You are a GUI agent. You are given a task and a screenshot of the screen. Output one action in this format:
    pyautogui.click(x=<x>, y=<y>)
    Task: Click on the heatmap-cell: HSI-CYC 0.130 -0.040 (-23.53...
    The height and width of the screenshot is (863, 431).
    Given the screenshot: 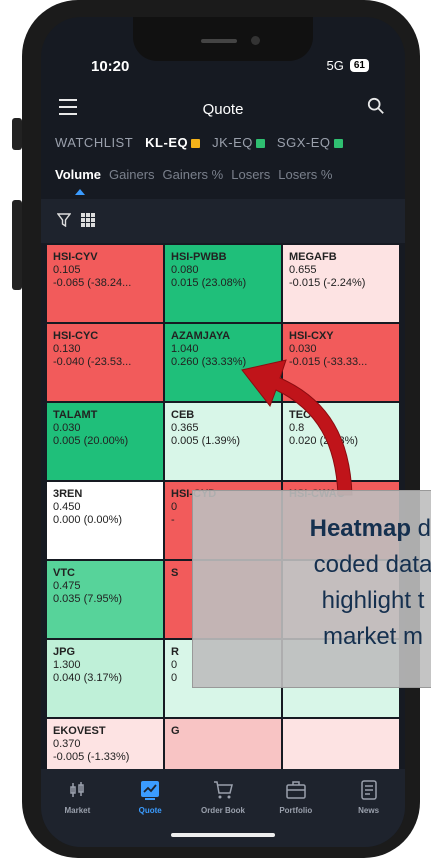 What is the action you would take?
    pyautogui.click(x=105, y=362)
    